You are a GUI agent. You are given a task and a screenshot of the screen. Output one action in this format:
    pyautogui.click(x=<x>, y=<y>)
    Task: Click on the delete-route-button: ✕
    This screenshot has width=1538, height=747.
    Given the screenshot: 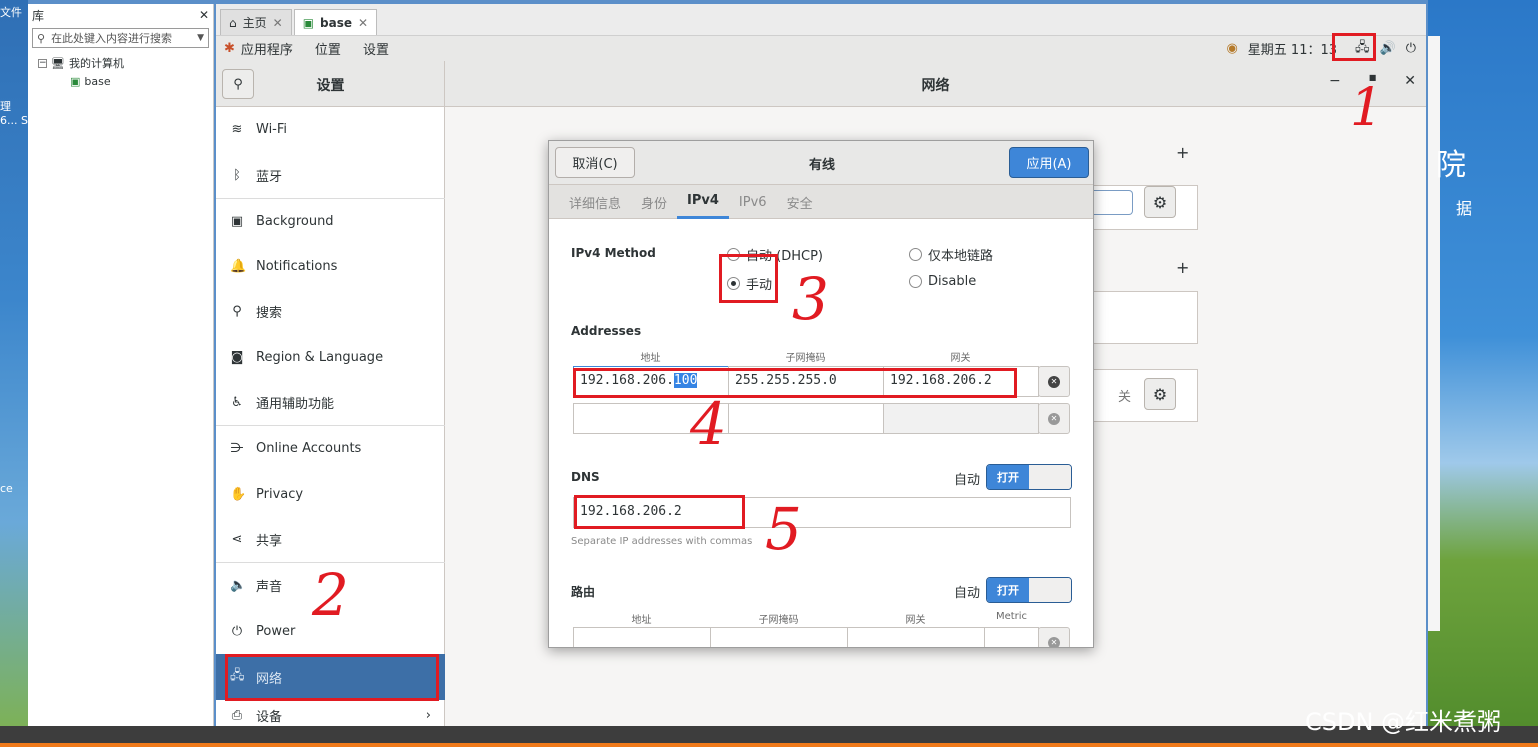 What is the action you would take?
    pyautogui.click(x=1054, y=637)
    